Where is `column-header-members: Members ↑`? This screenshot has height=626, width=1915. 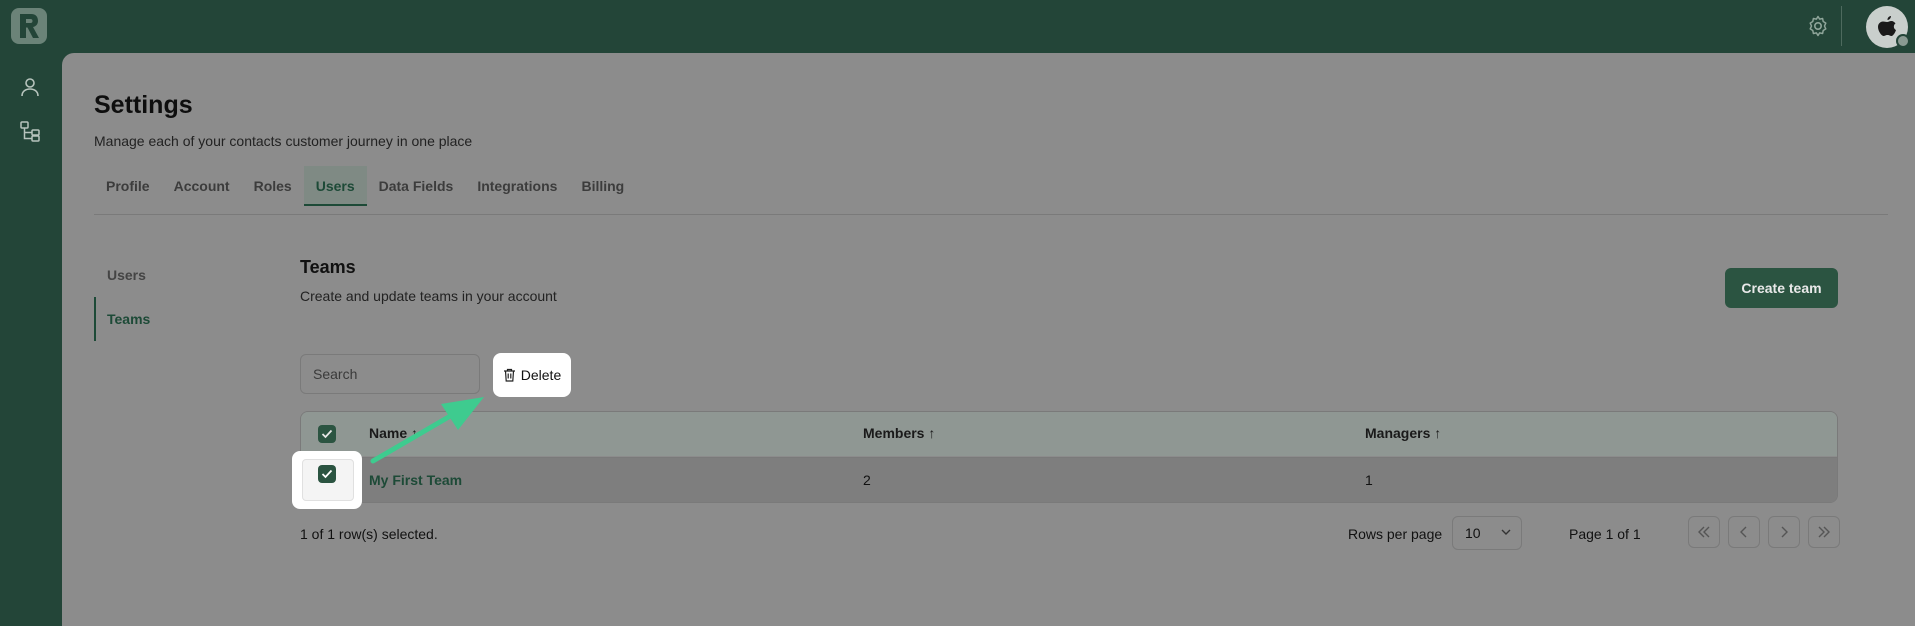
column-header-members: Members ↑ is located at coordinates (899, 433).